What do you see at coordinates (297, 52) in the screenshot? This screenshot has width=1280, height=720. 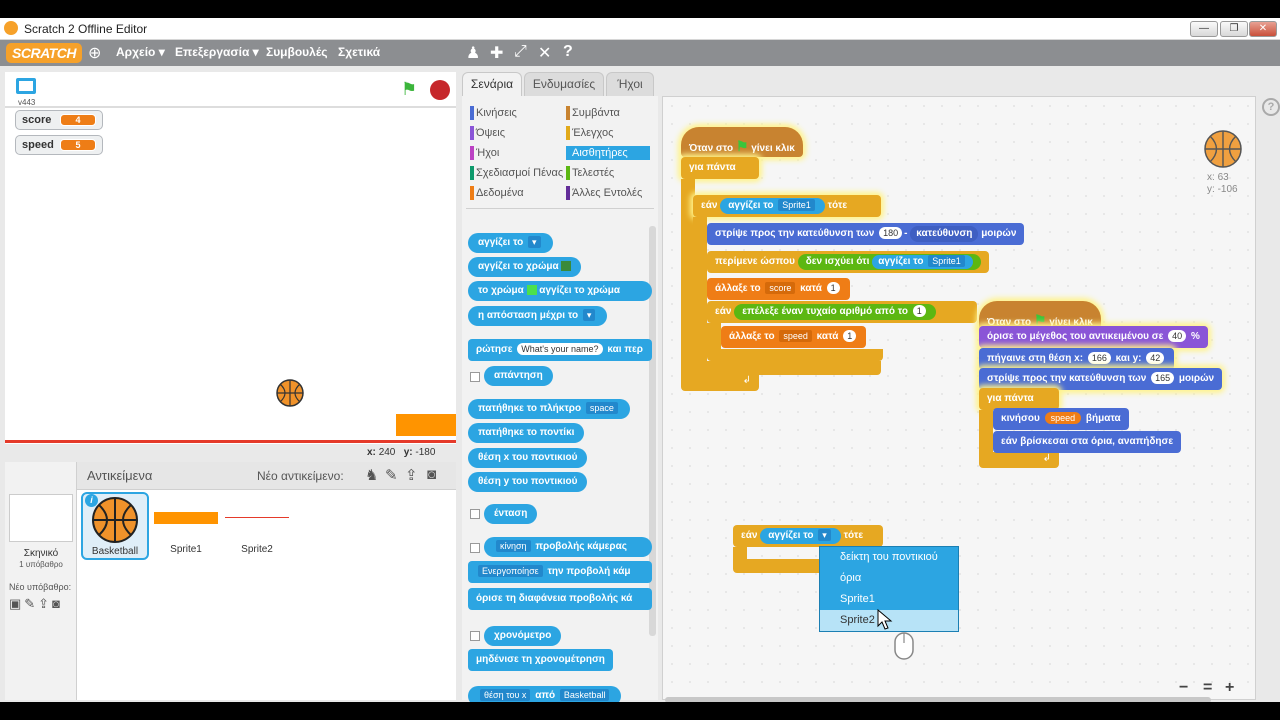 I see `menu-tips: Συμβουλές` at bounding box center [297, 52].